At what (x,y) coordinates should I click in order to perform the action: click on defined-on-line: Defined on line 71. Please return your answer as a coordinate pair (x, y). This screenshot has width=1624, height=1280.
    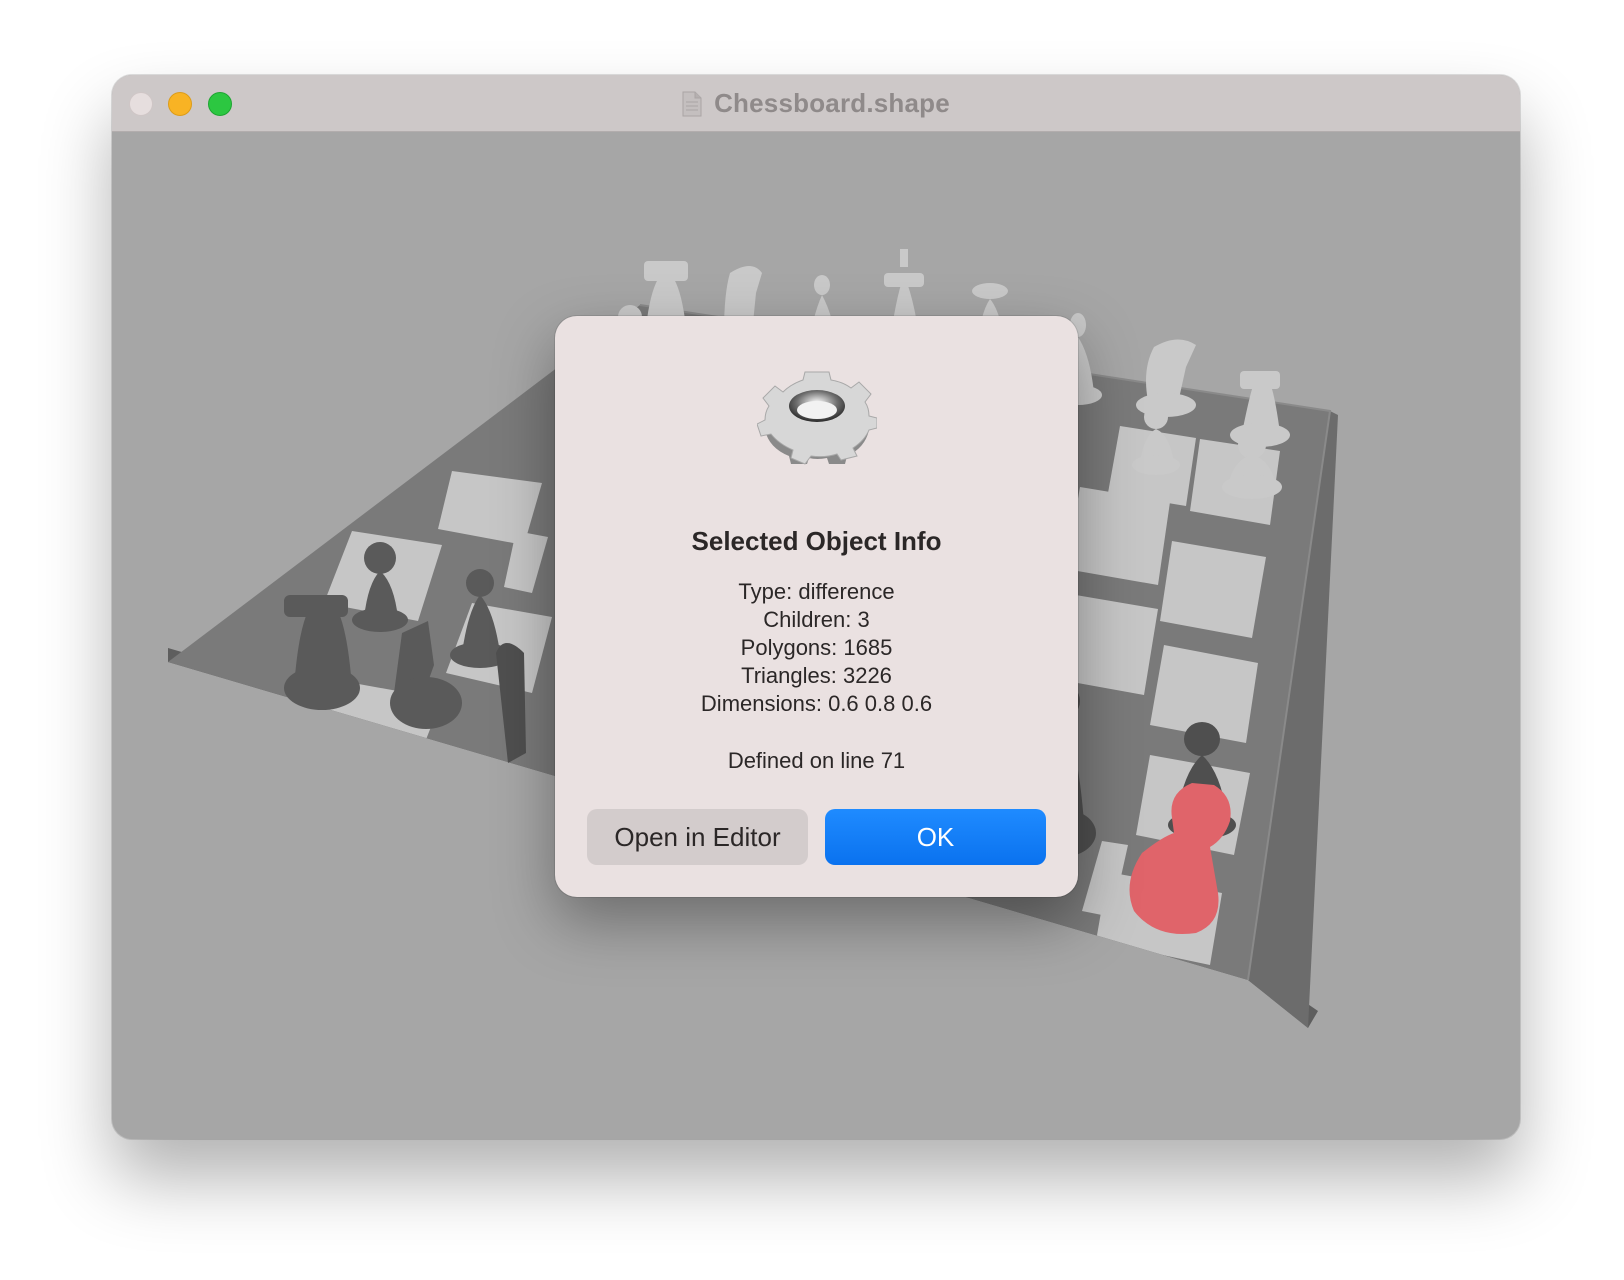
    Looking at the image, I should click on (816, 760).